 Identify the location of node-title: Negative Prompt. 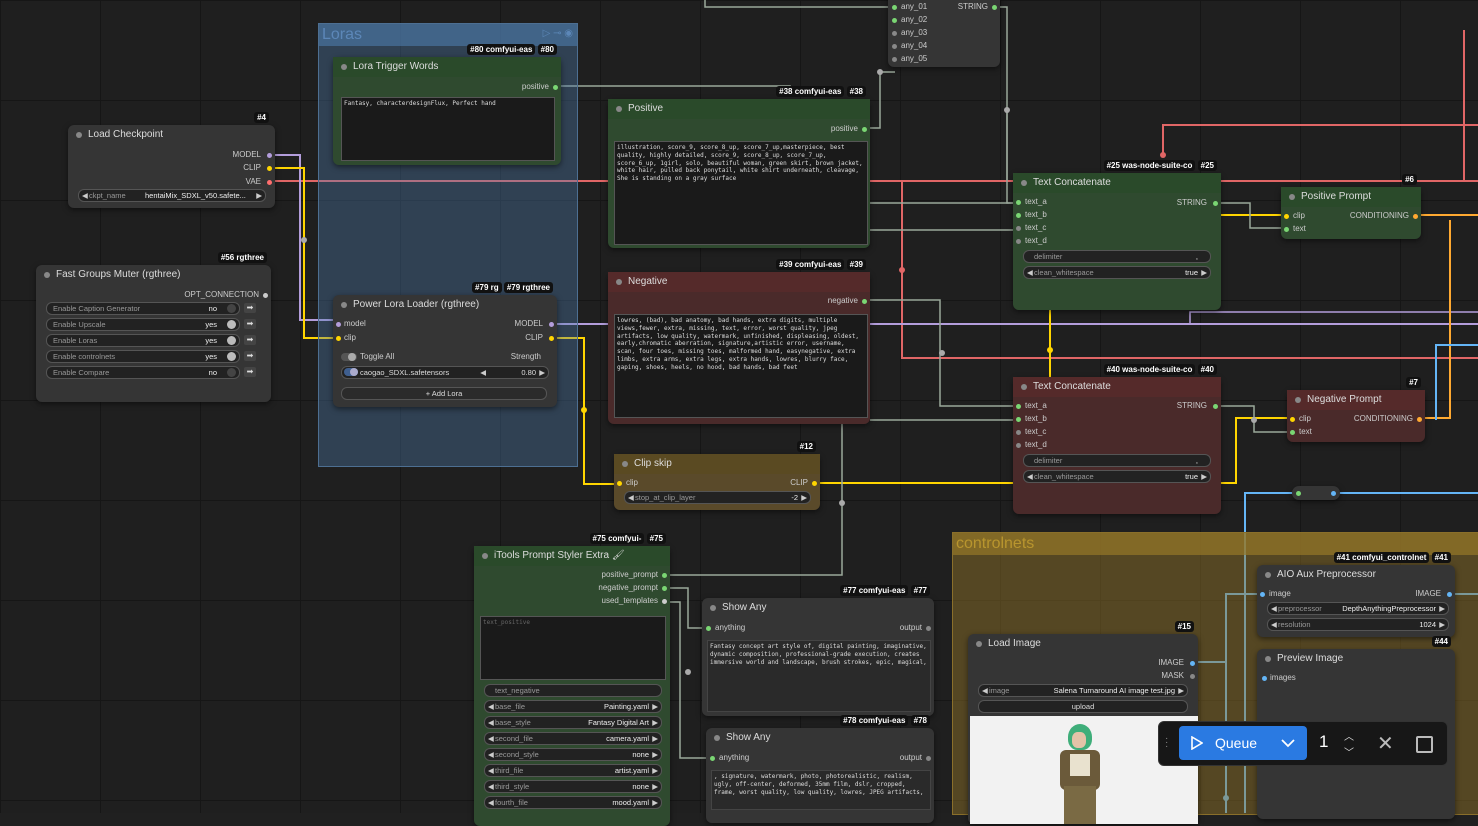
(1356, 400).